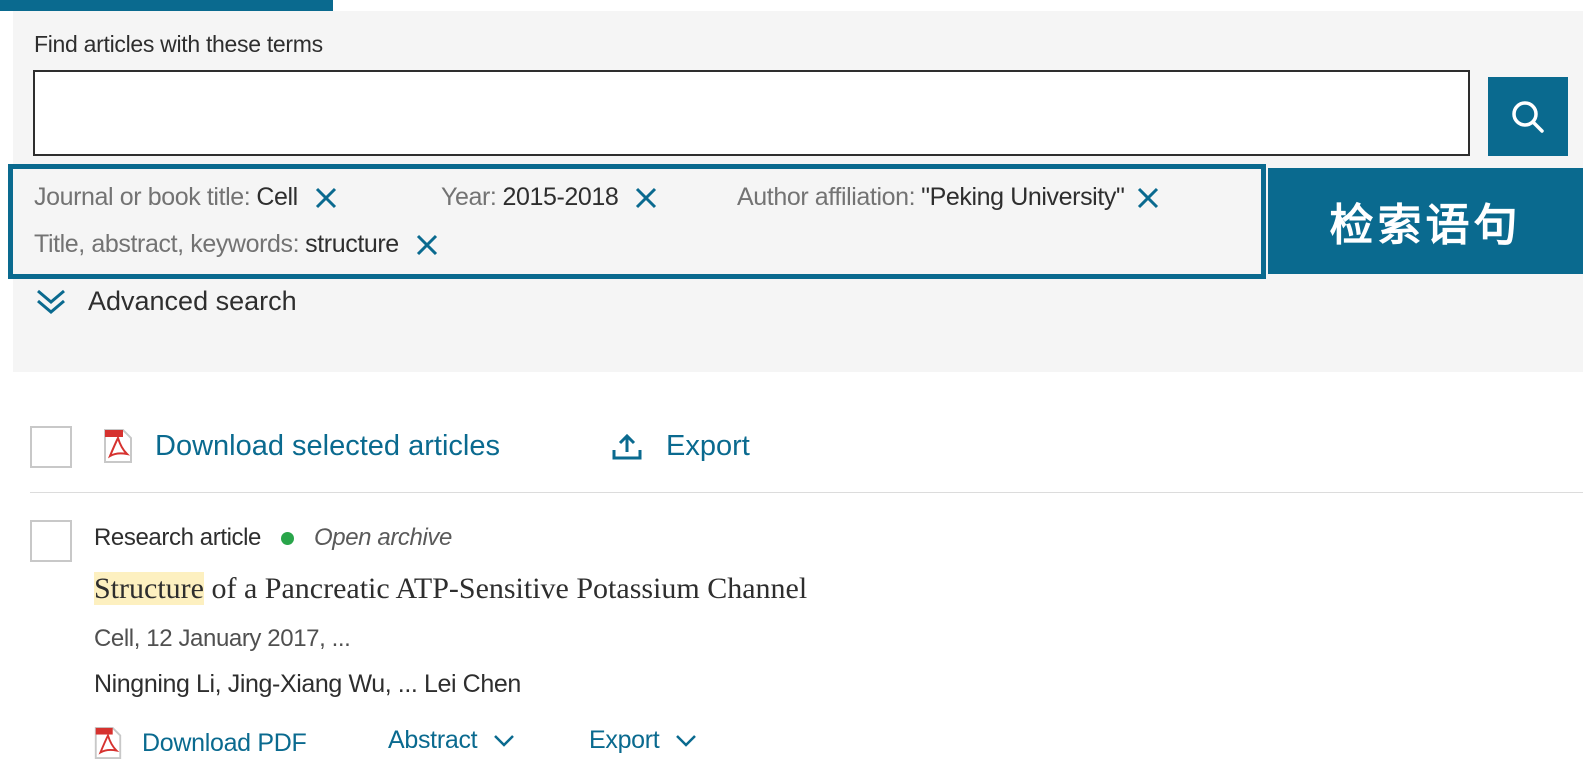 The width and height of the screenshot is (1583, 764). What do you see at coordinates (307, 684) in the screenshot?
I see `article-authors: Ningning Li, Jing-Xiang Wu, ... Lei Chen` at bounding box center [307, 684].